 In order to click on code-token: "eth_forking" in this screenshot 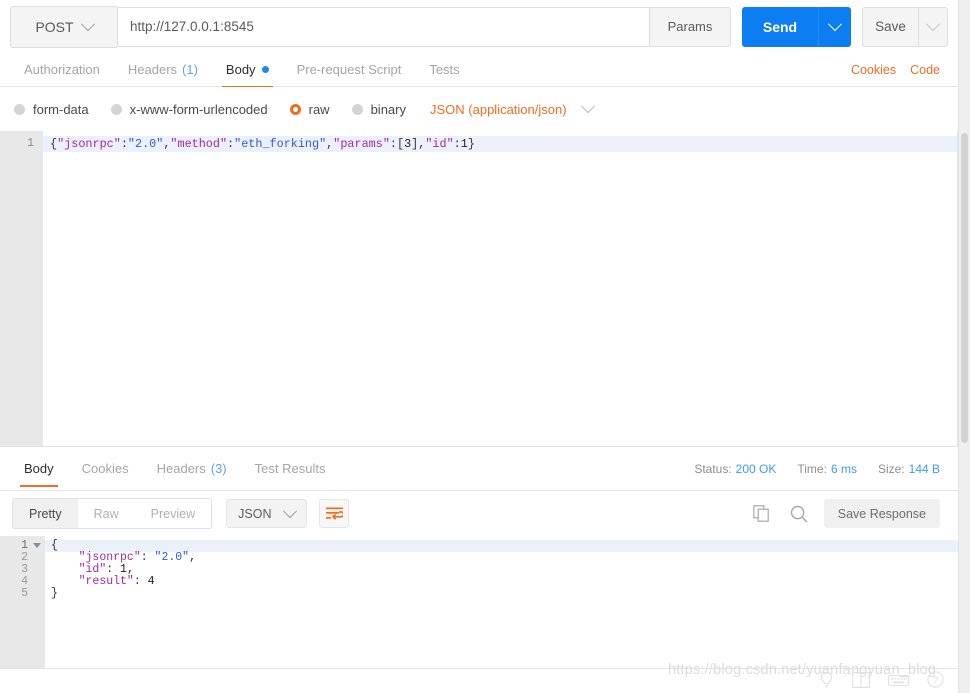, I will do `click(280, 144)`.